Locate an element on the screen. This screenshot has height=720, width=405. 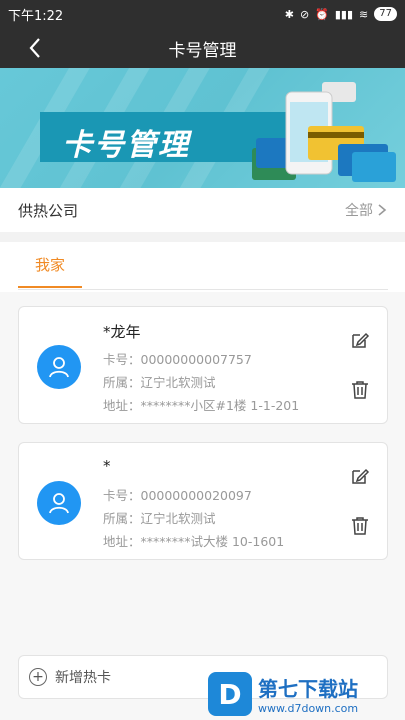
chevron-left-icon is located at coordinates (34, 48).